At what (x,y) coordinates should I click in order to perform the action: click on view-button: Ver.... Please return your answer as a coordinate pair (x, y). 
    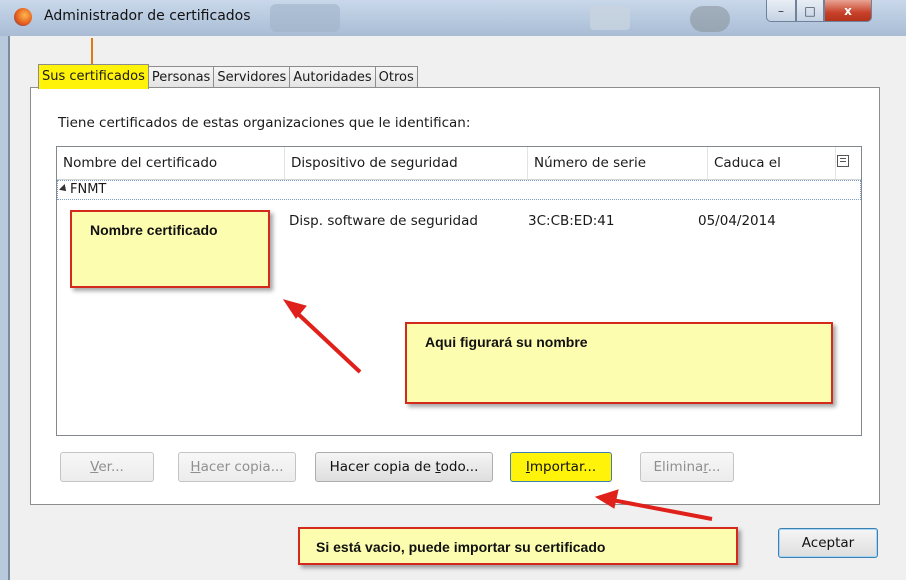
    Looking at the image, I should click on (107, 467).